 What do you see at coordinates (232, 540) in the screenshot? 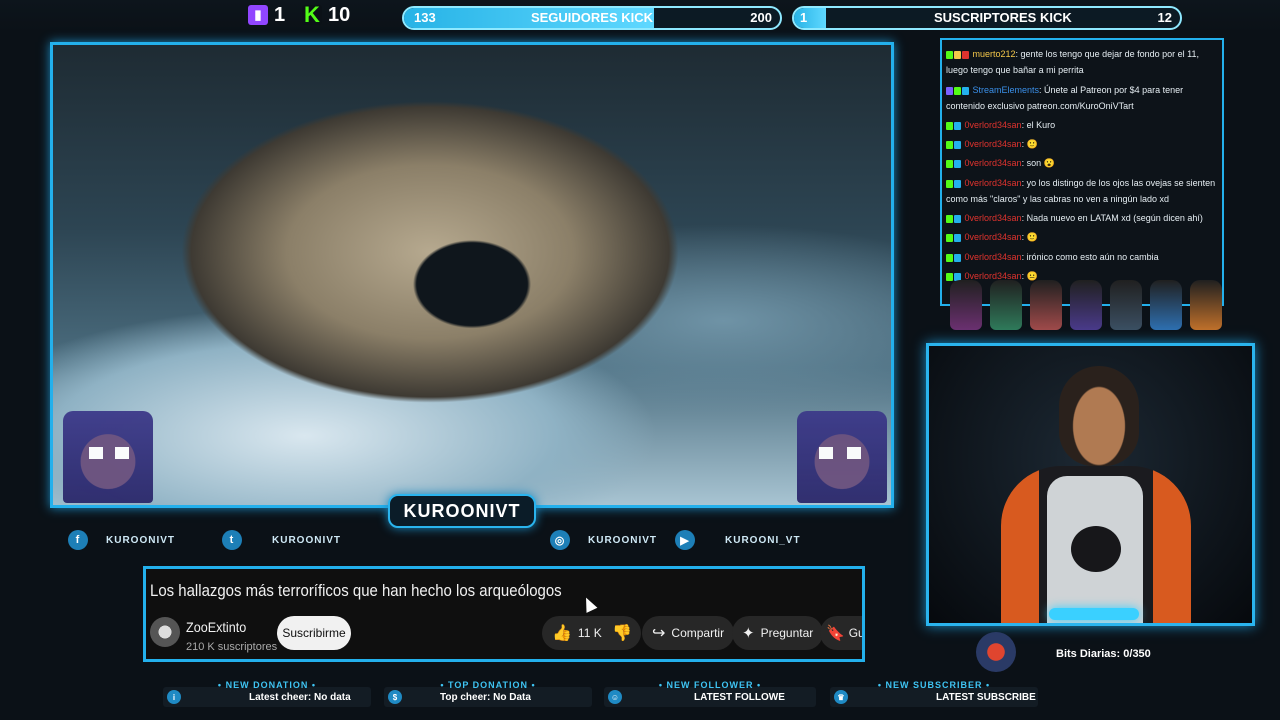
I see `twitter-icon: t` at bounding box center [232, 540].